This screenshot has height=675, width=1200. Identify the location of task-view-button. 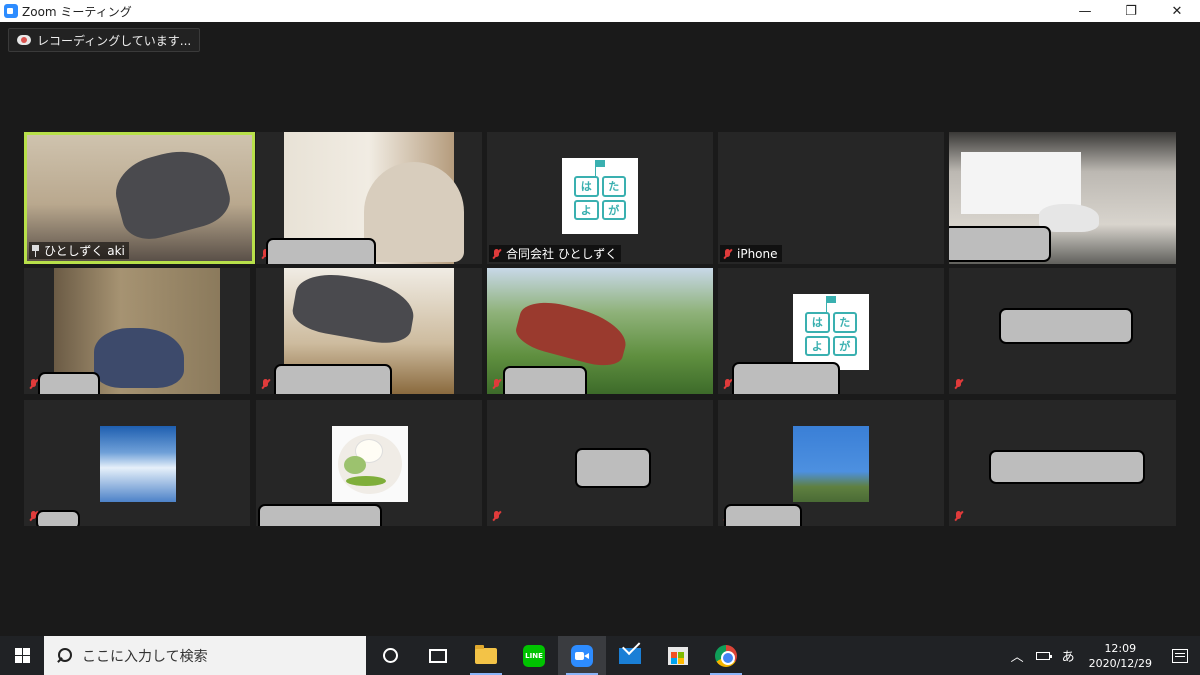
(438, 655).